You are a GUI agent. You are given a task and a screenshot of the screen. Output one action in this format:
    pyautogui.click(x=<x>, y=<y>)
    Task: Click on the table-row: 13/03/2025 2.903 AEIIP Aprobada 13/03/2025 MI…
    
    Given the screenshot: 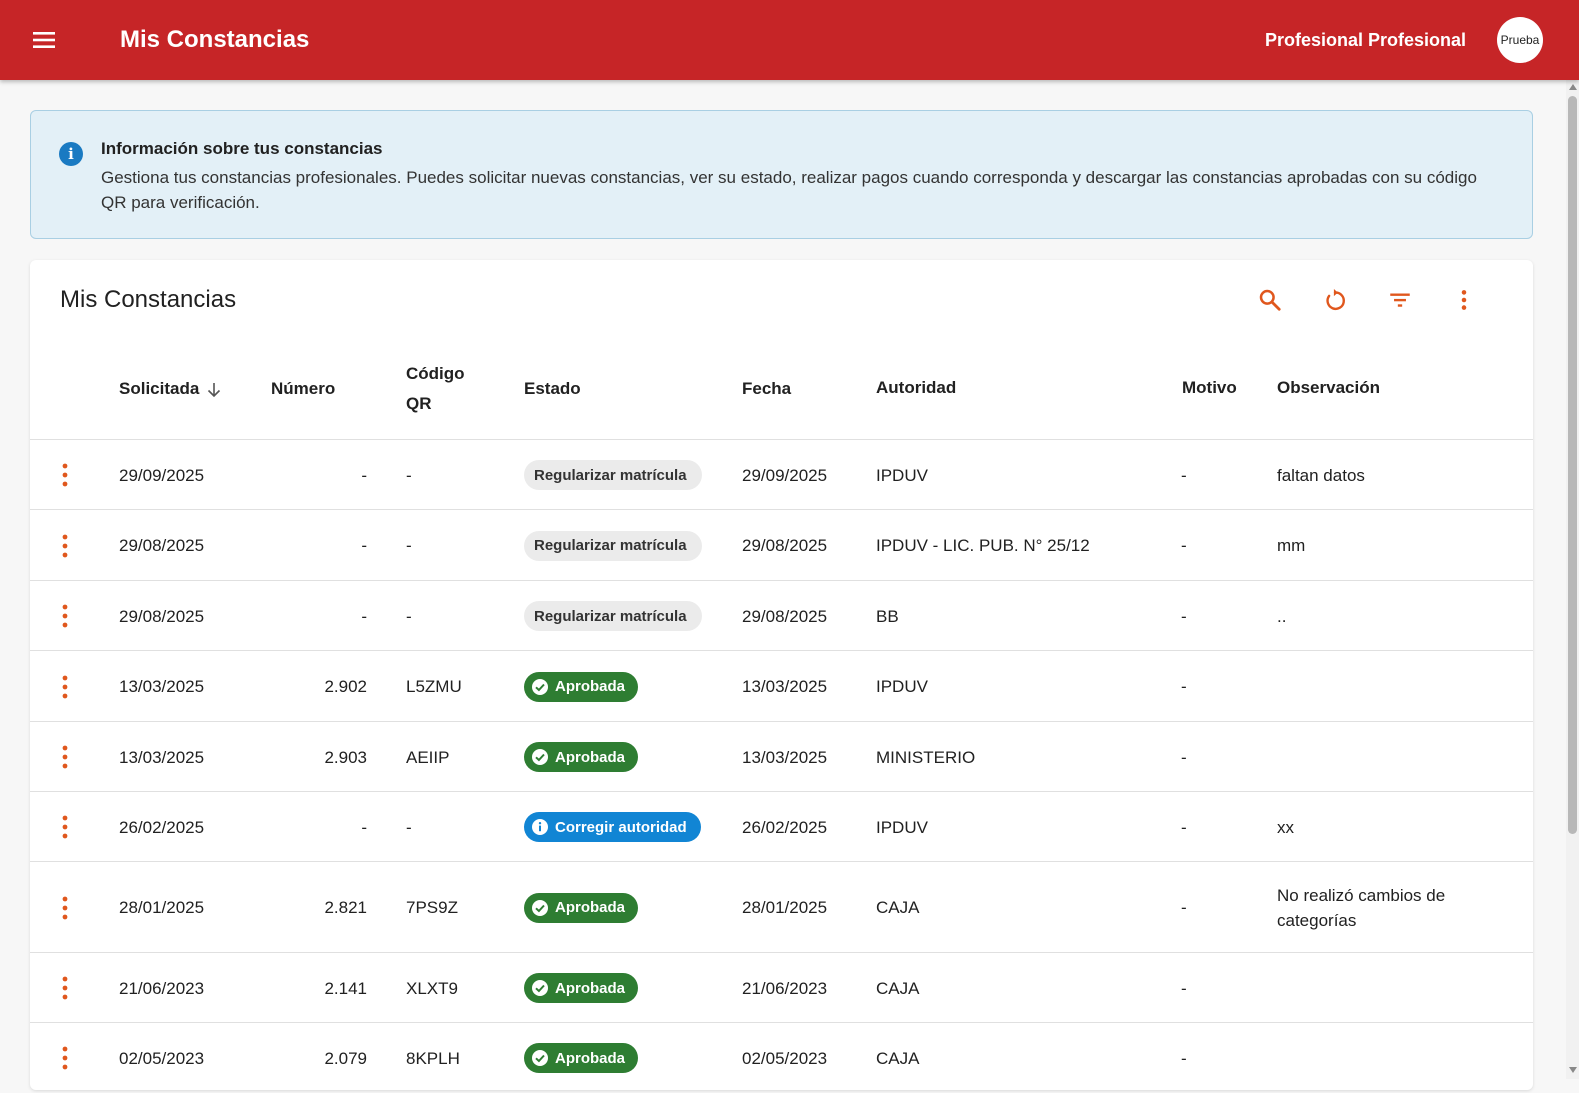 What is the action you would take?
    pyautogui.click(x=781, y=756)
    